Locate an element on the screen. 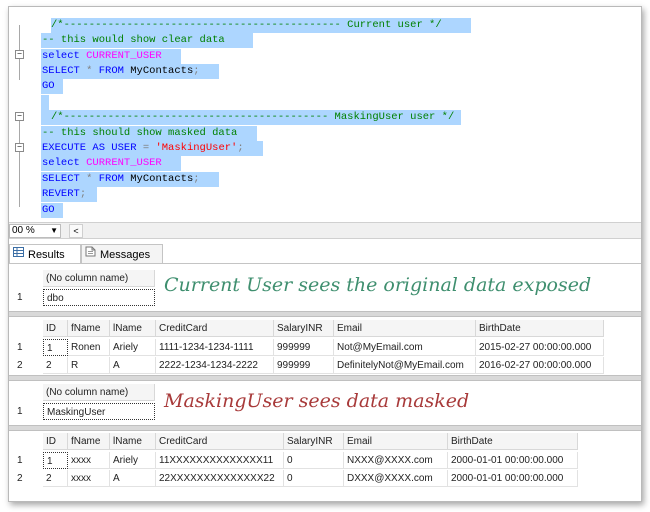 The height and width of the screenshot is (512, 650). grid-cell-creditcard: 22XXXXXXXXXXXXXX22 is located at coordinates (220, 478).